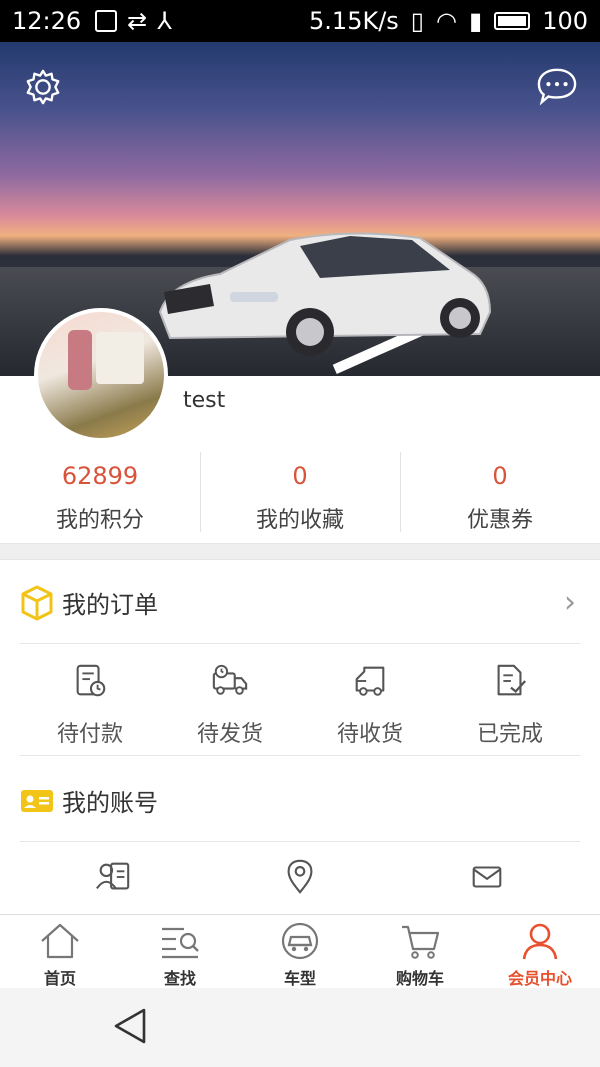  Describe the element at coordinates (512, 680) in the screenshot. I see `doc-check-icon` at that location.